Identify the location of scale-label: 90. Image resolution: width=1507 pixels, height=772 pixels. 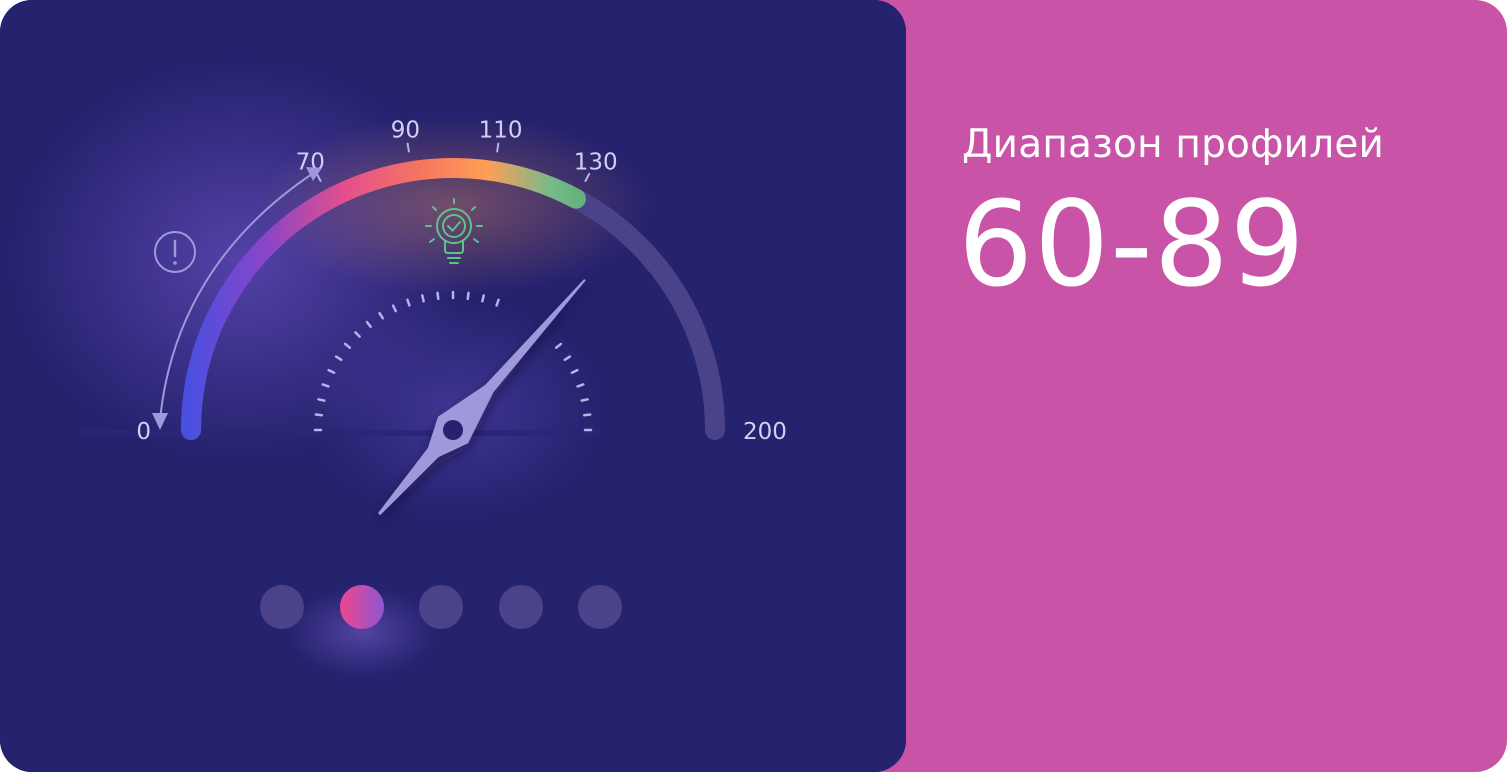
(405, 131).